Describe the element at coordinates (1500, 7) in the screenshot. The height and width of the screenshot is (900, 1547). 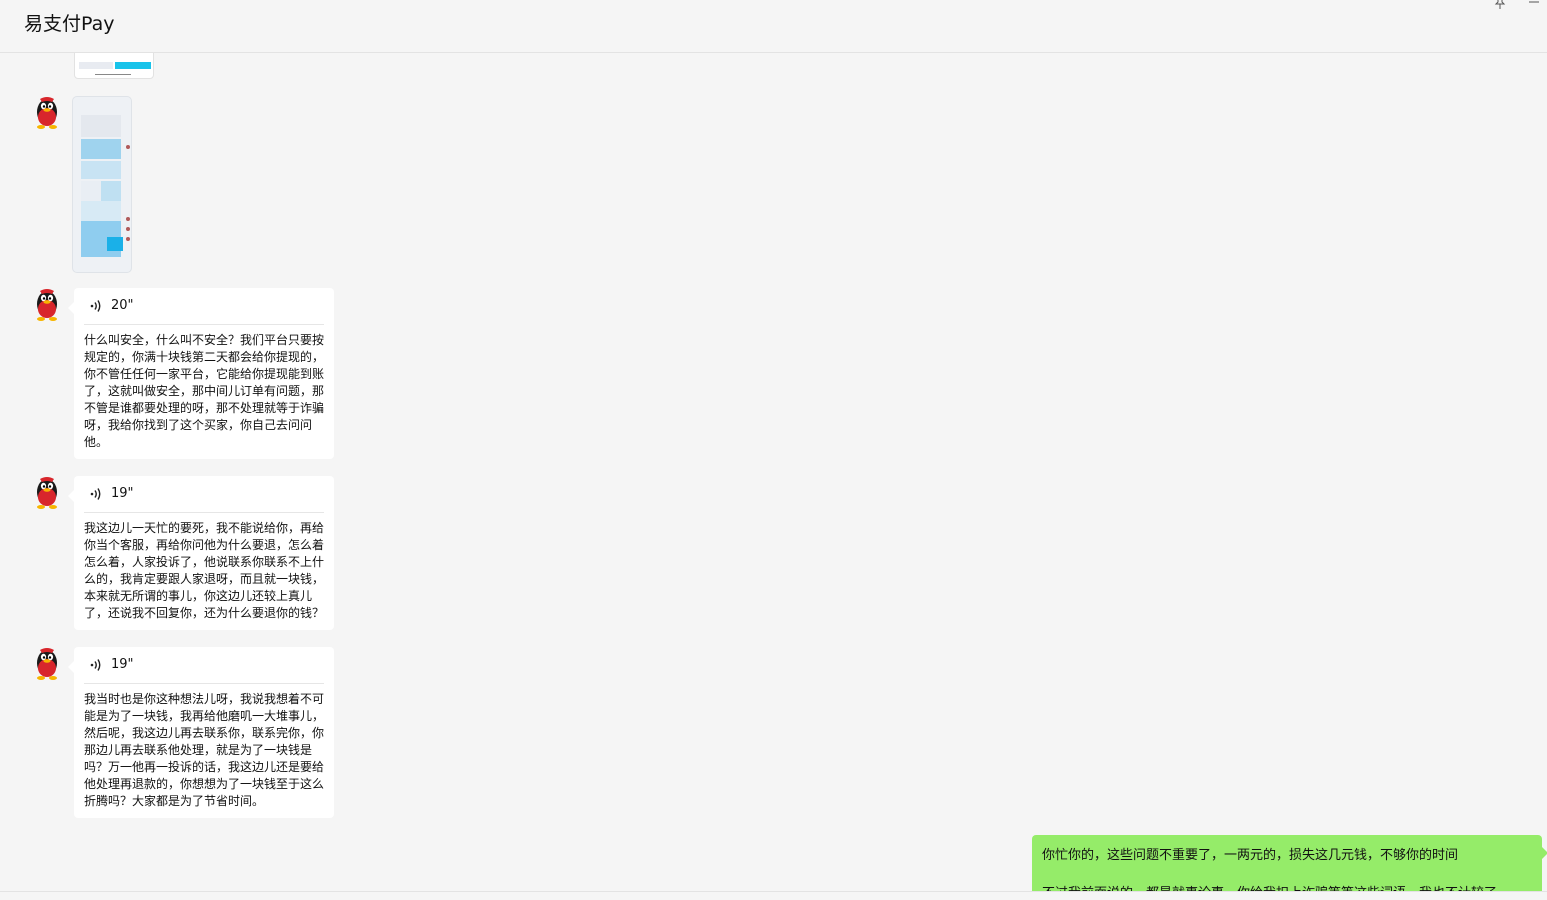
I see `pin-icon` at that location.